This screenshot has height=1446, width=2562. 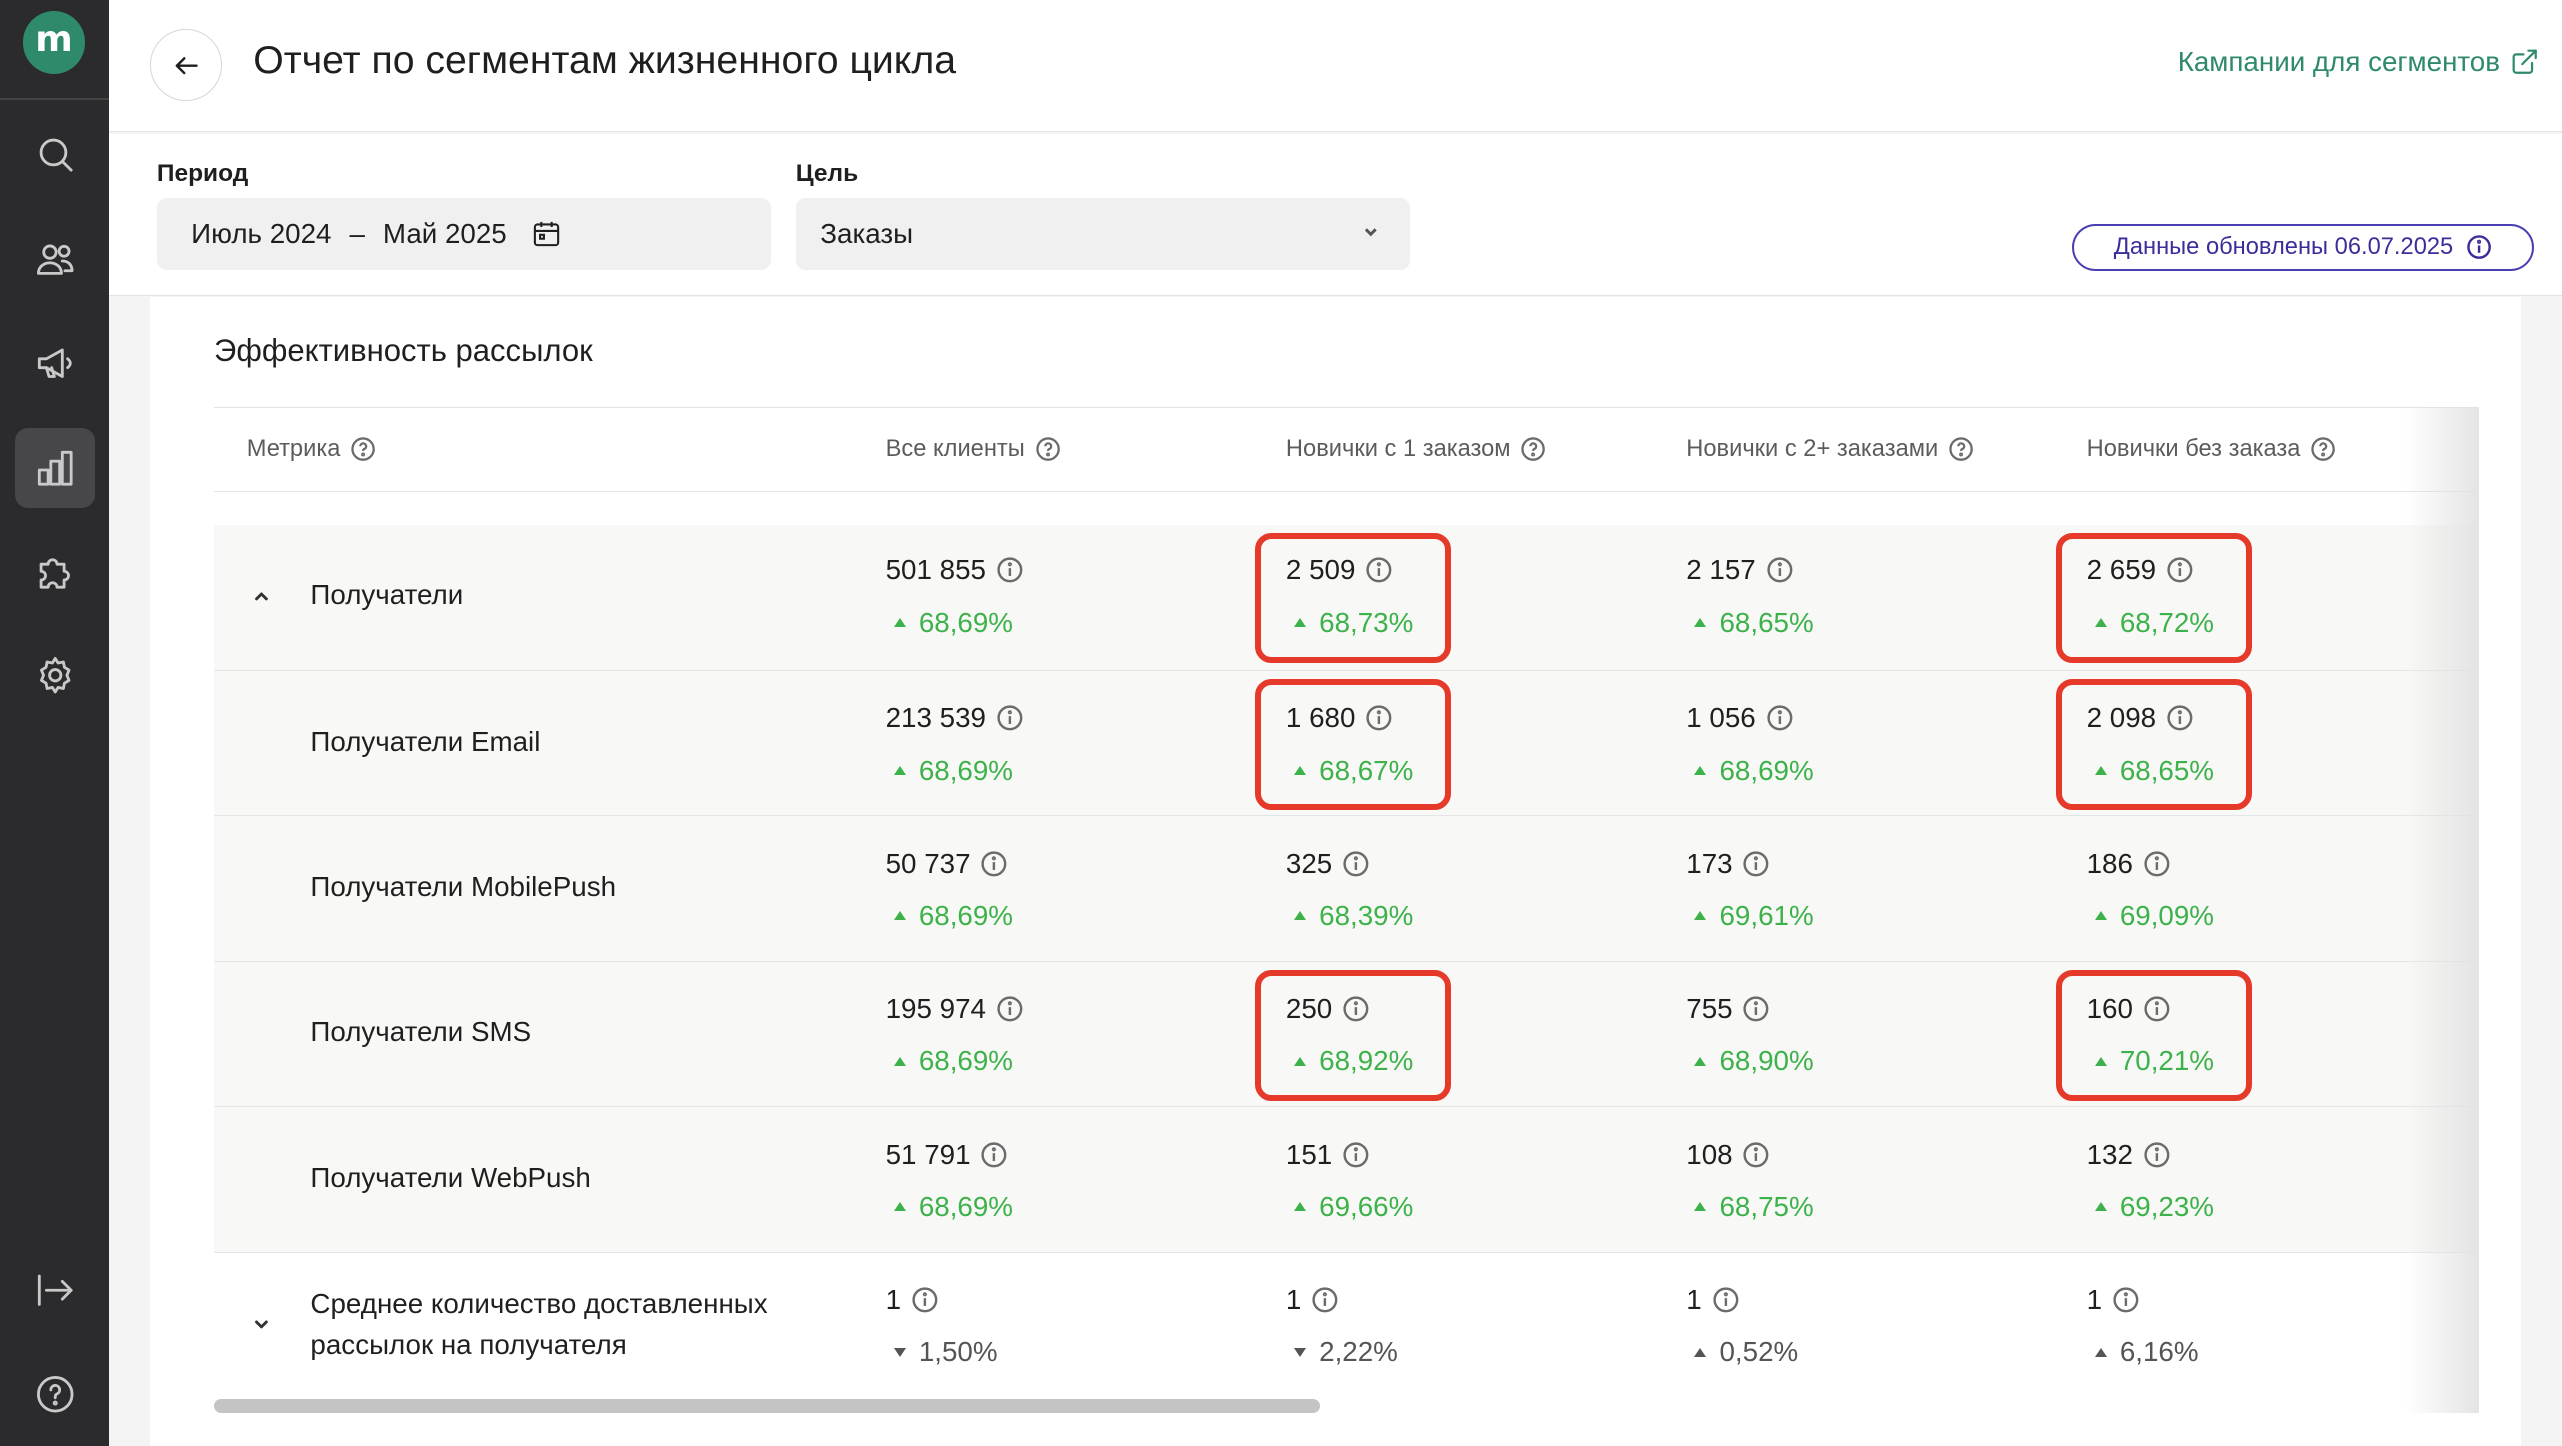 I want to click on metric-delta-text: 68,75%, so click(x=1766, y=1206).